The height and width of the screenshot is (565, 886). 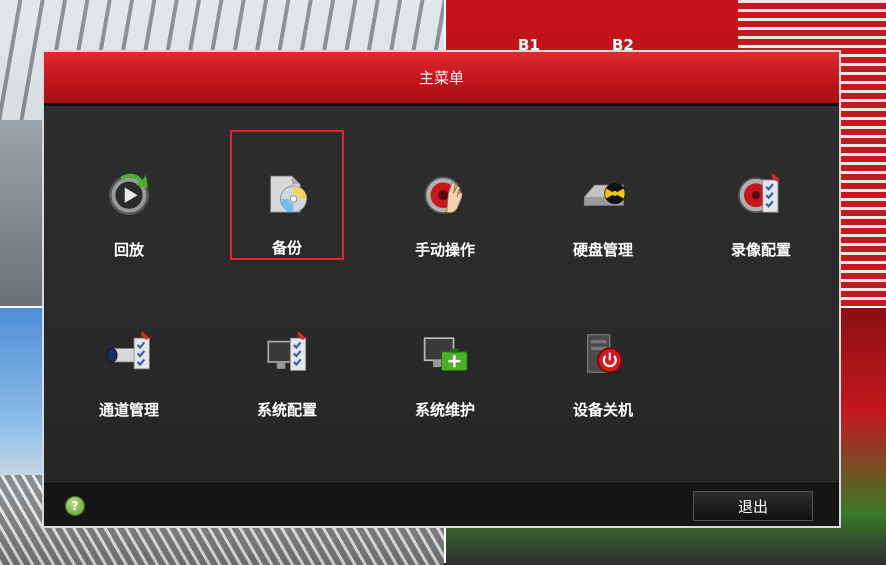 What do you see at coordinates (753, 506) in the screenshot?
I see `exit-button: 退出` at bounding box center [753, 506].